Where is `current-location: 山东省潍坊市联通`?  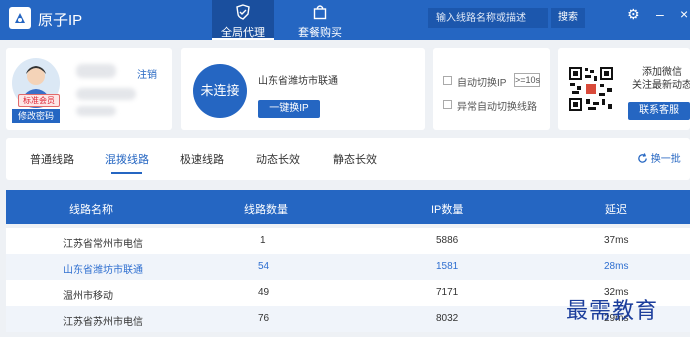 current-location: 山东省潍坊市联通 is located at coordinates (298, 81).